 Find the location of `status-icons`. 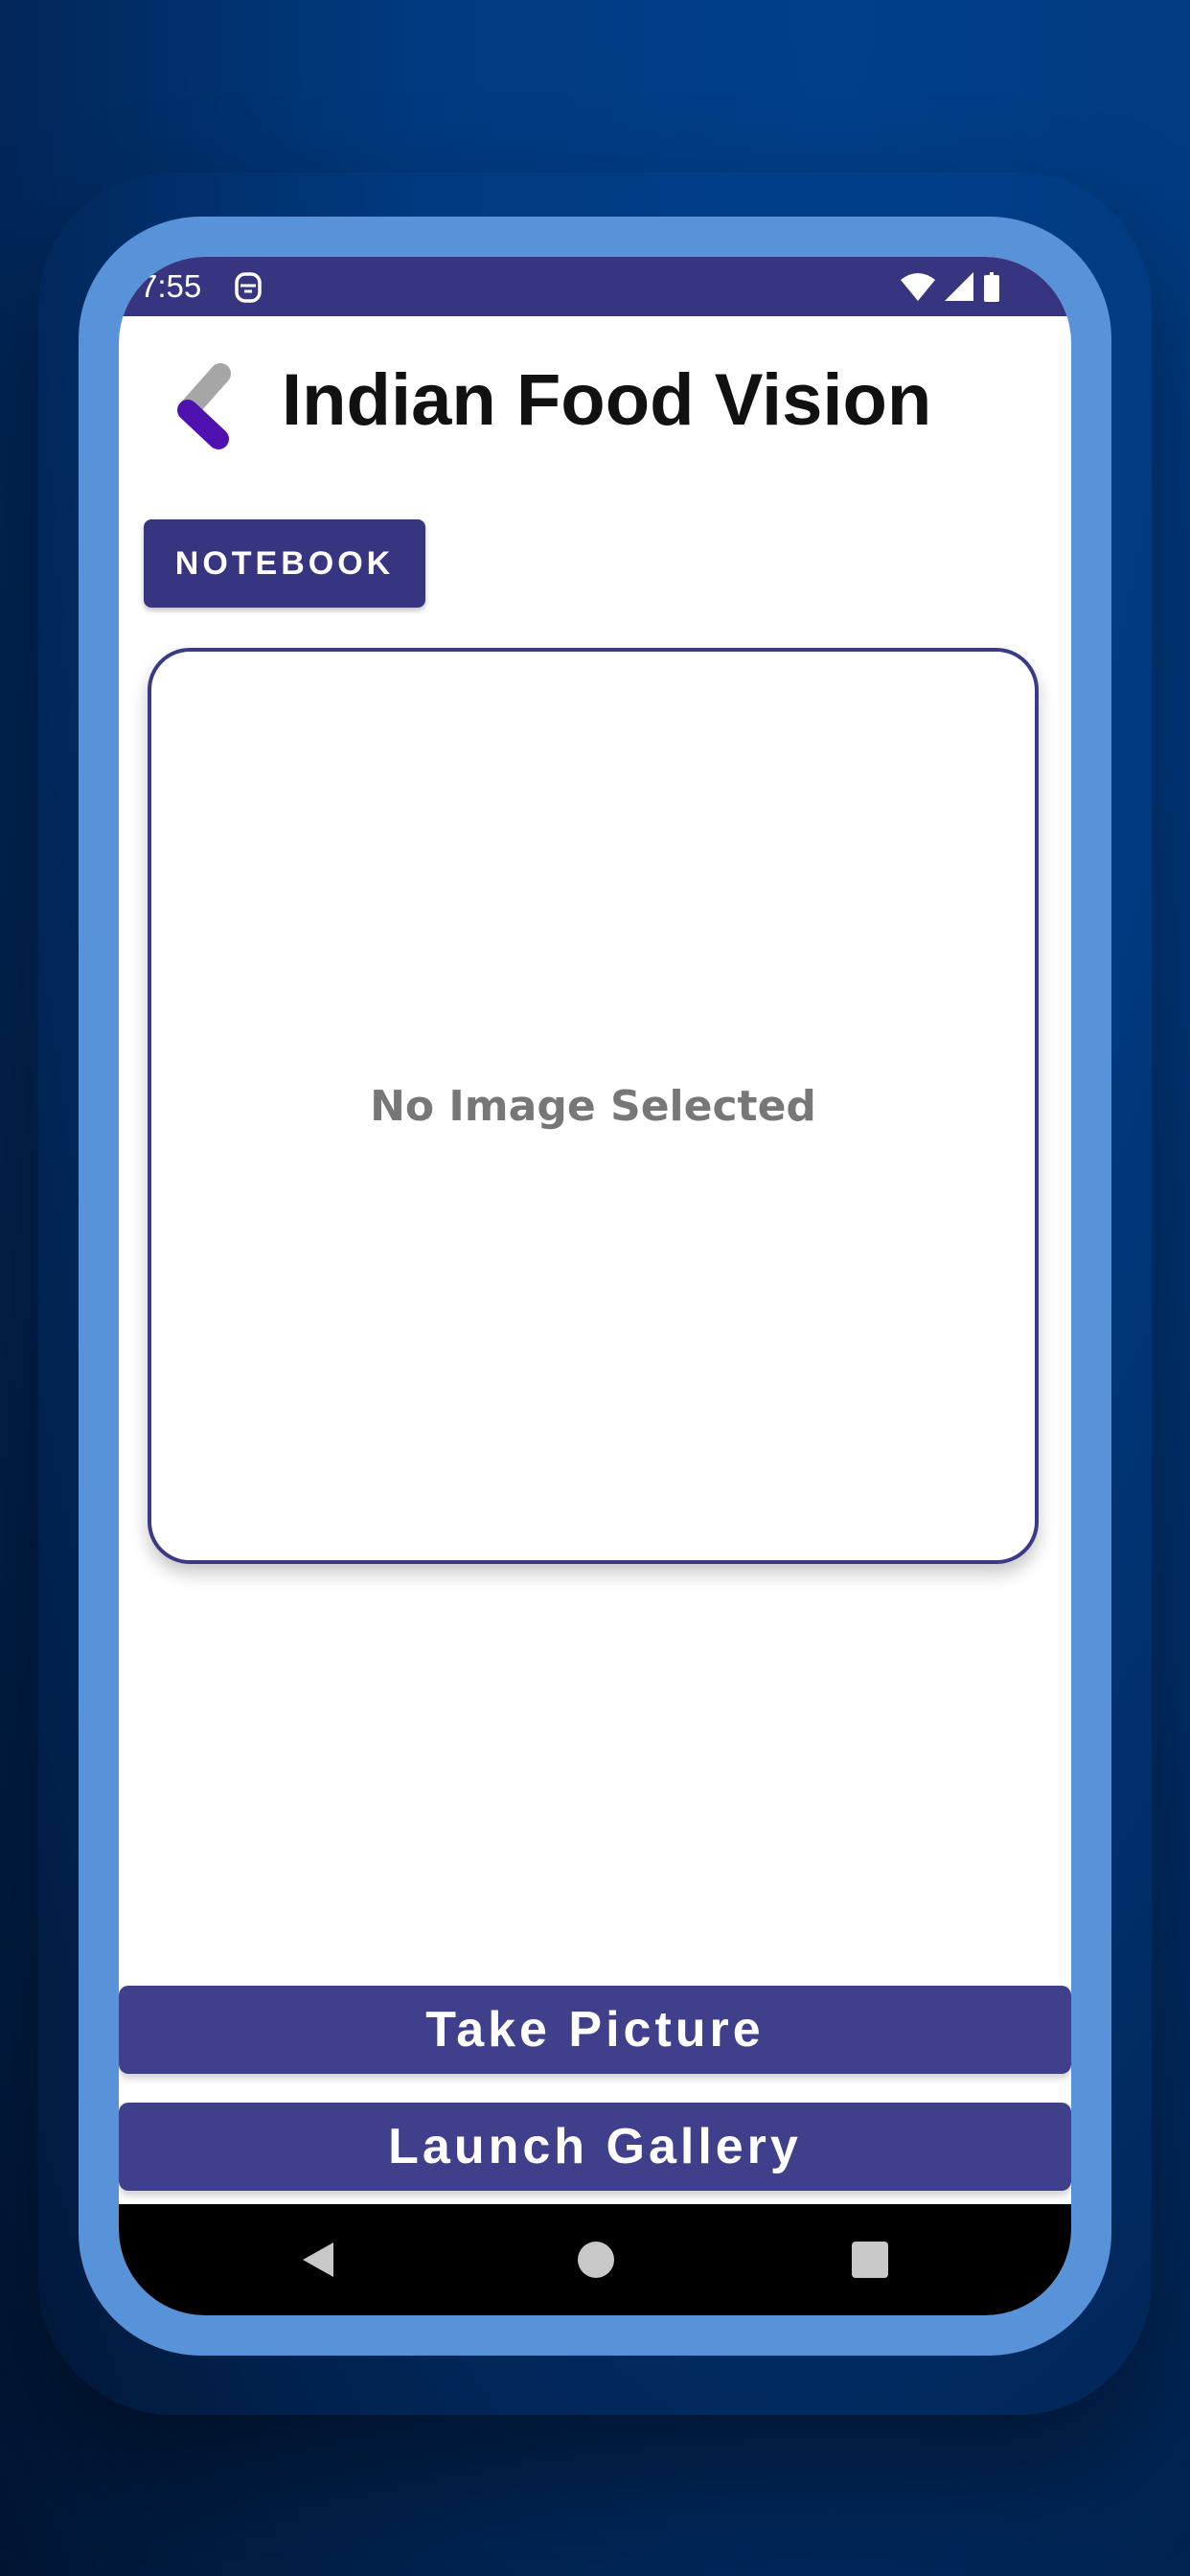

status-icons is located at coordinates (950, 287).